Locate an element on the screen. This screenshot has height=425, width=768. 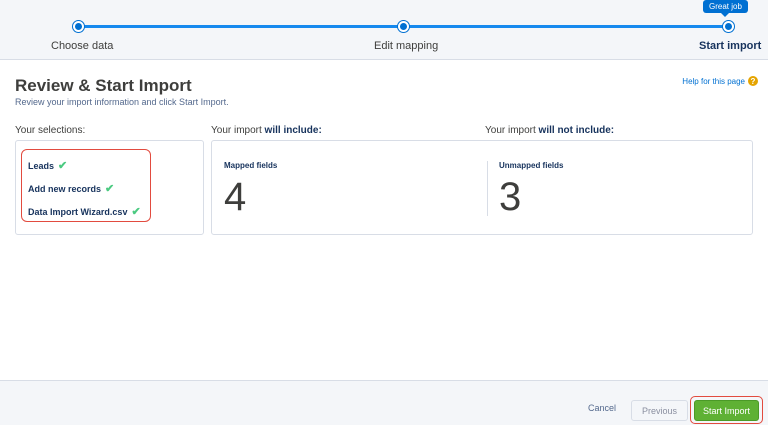
selections-heading: Your selections: is located at coordinates (50, 130).